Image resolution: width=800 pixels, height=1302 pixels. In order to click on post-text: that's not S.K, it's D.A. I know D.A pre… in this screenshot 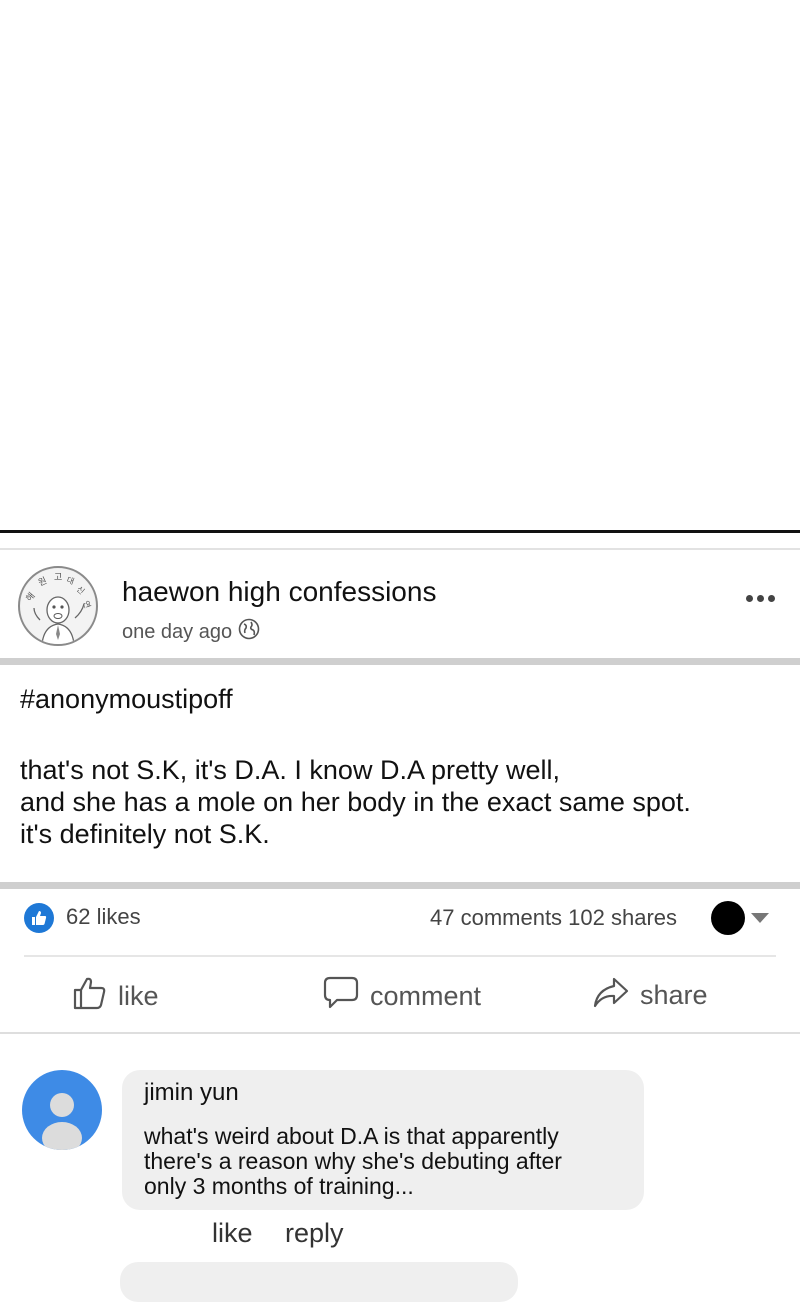, I will do `click(405, 802)`.